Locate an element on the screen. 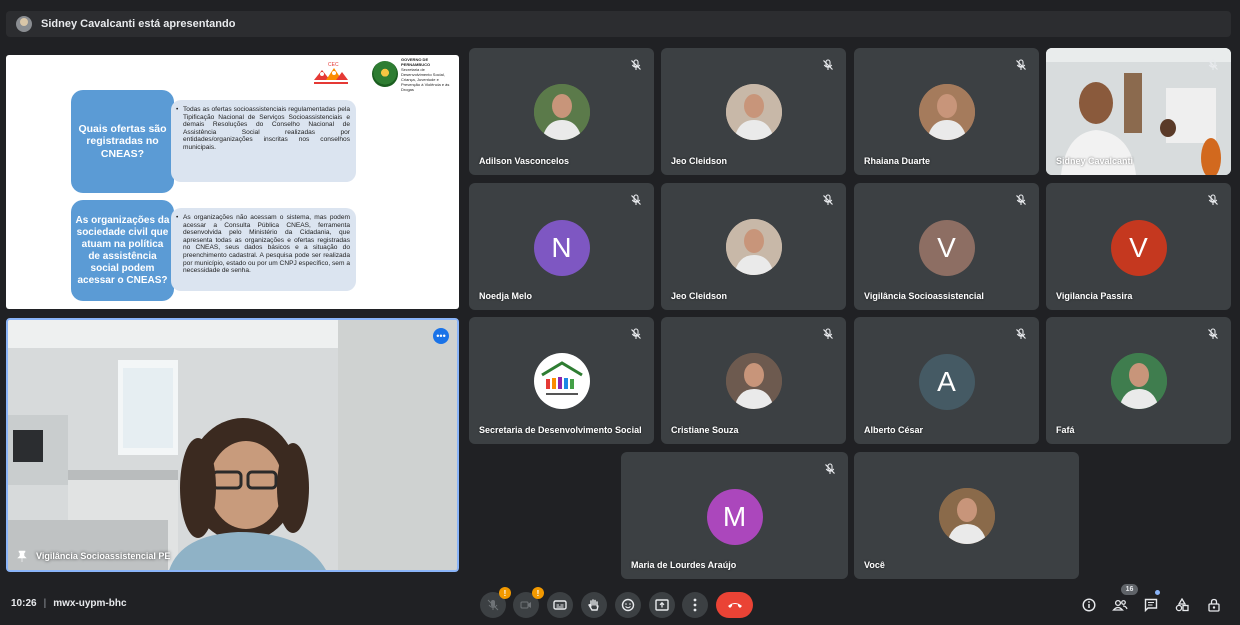 This screenshot has height=625, width=1240. people-button is located at coordinates (1120, 605).